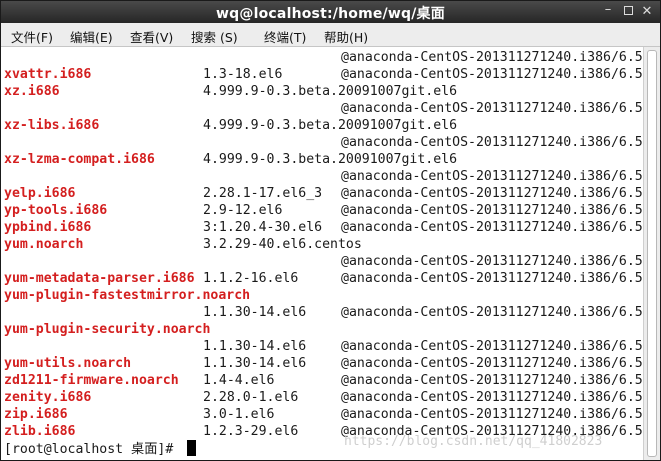 The width and height of the screenshot is (661, 461). What do you see at coordinates (251, 397) in the screenshot?
I see `package-version: 2.28.0-1.el6` at bounding box center [251, 397].